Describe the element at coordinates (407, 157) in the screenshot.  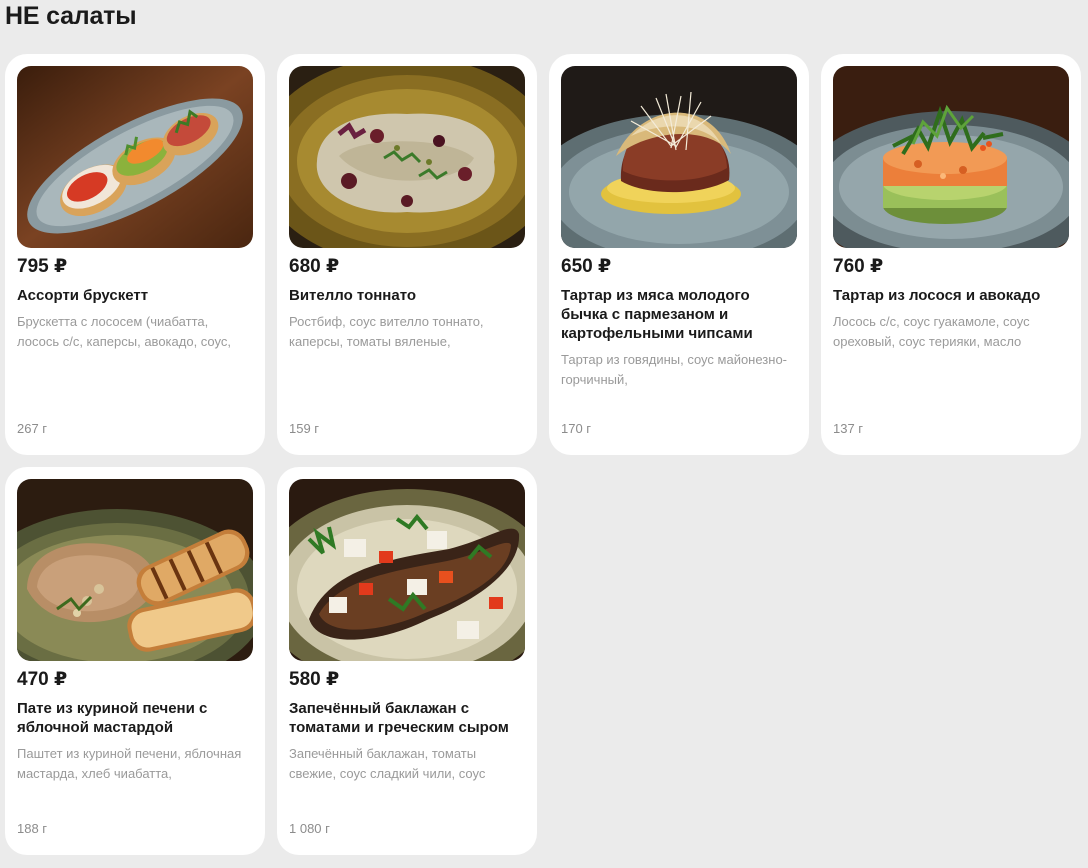
I see `vitello-tonnato-photo` at that location.